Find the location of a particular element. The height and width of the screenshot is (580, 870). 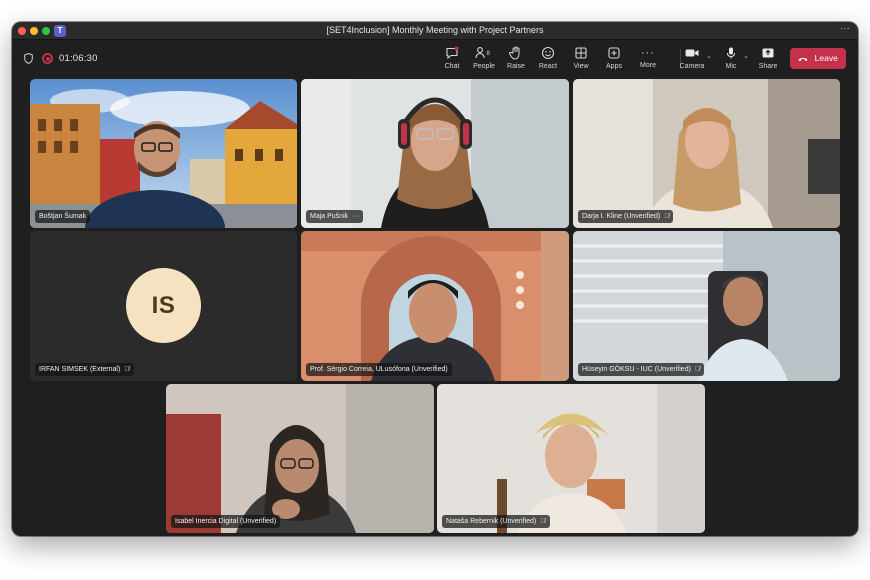

participant-name-tag: IRFAN SIMSEK (External) 🎙̸ is located at coordinates (84, 369).